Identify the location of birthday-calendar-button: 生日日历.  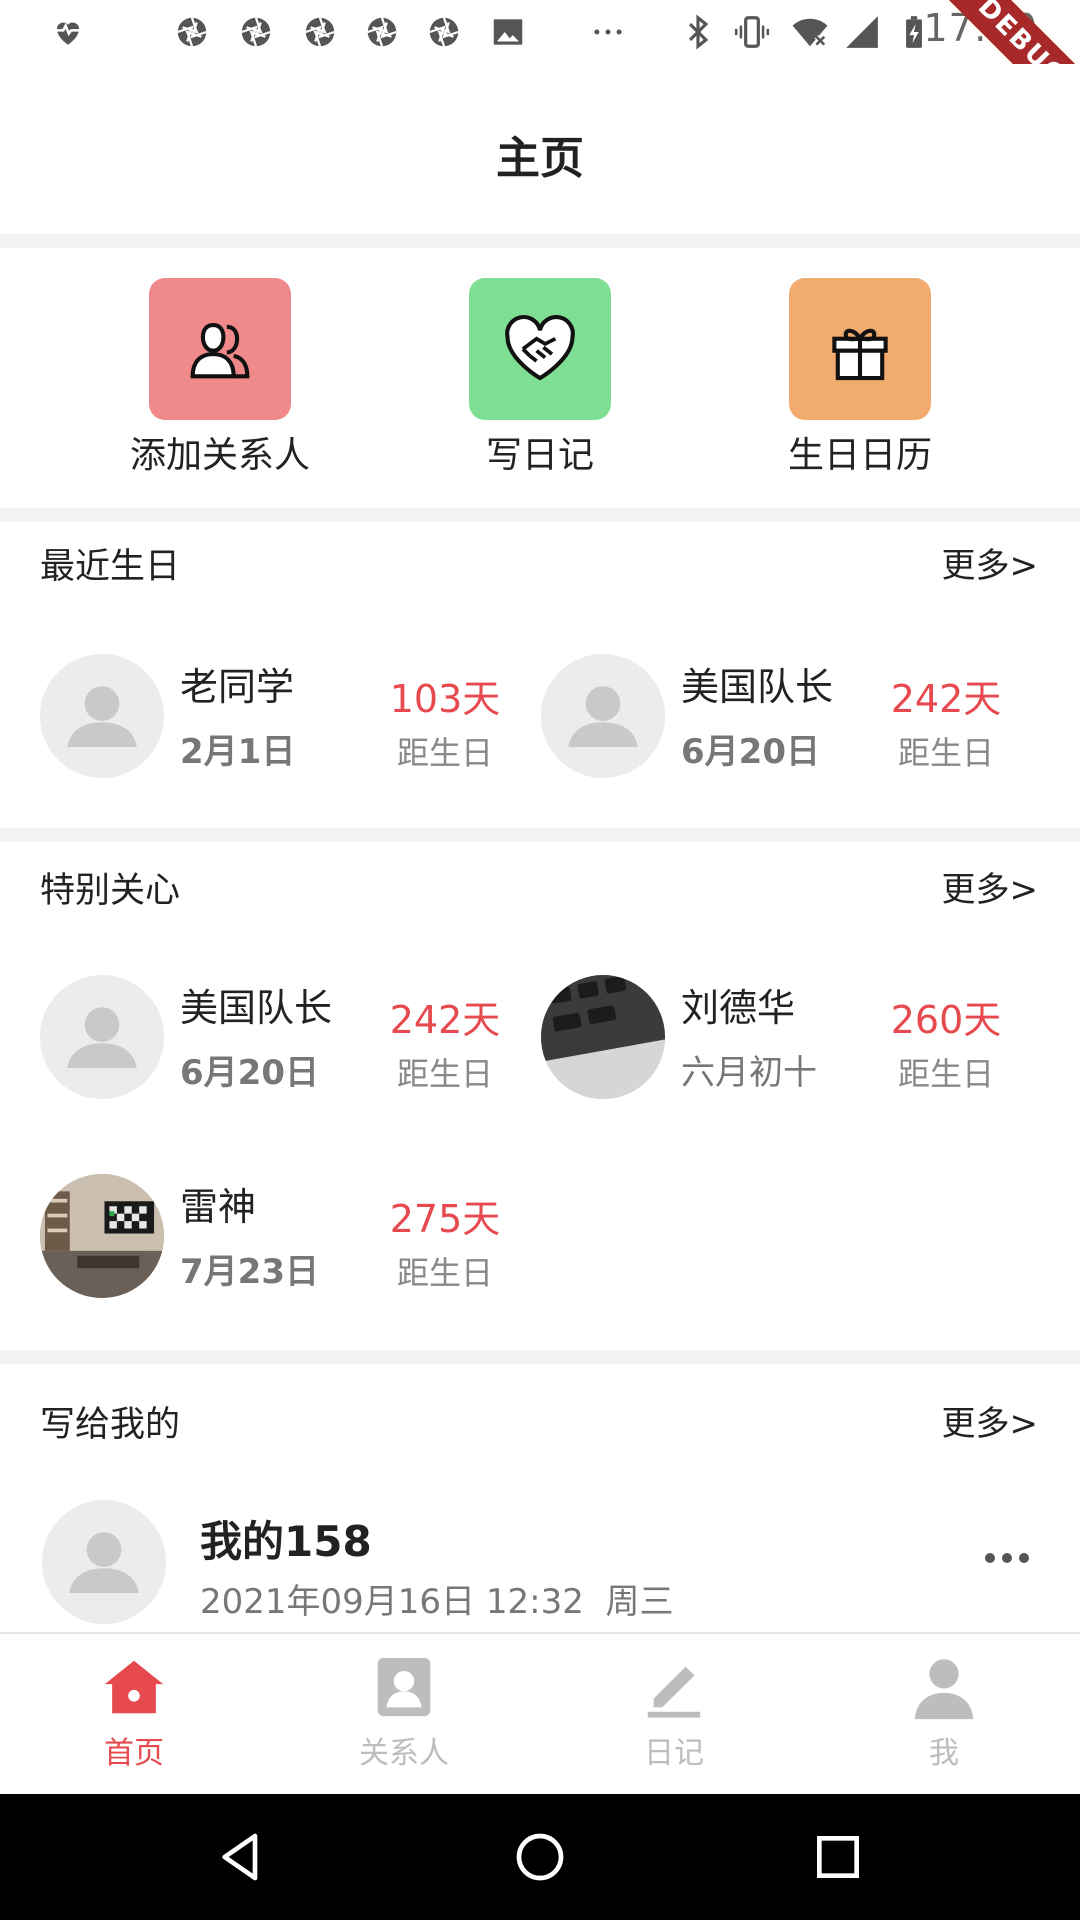
(860, 378).